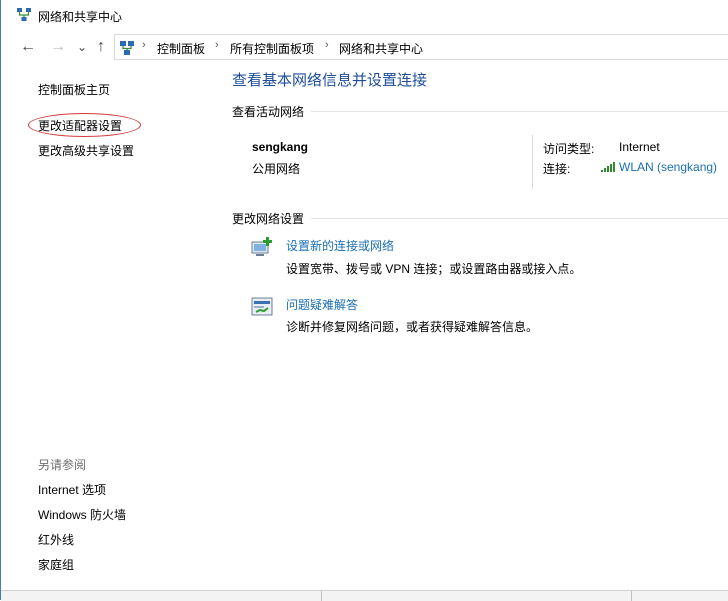 This screenshot has height=601, width=728. Describe the element at coordinates (268, 112) in the screenshot. I see `active-networks-heading: 查看活动网络` at that location.